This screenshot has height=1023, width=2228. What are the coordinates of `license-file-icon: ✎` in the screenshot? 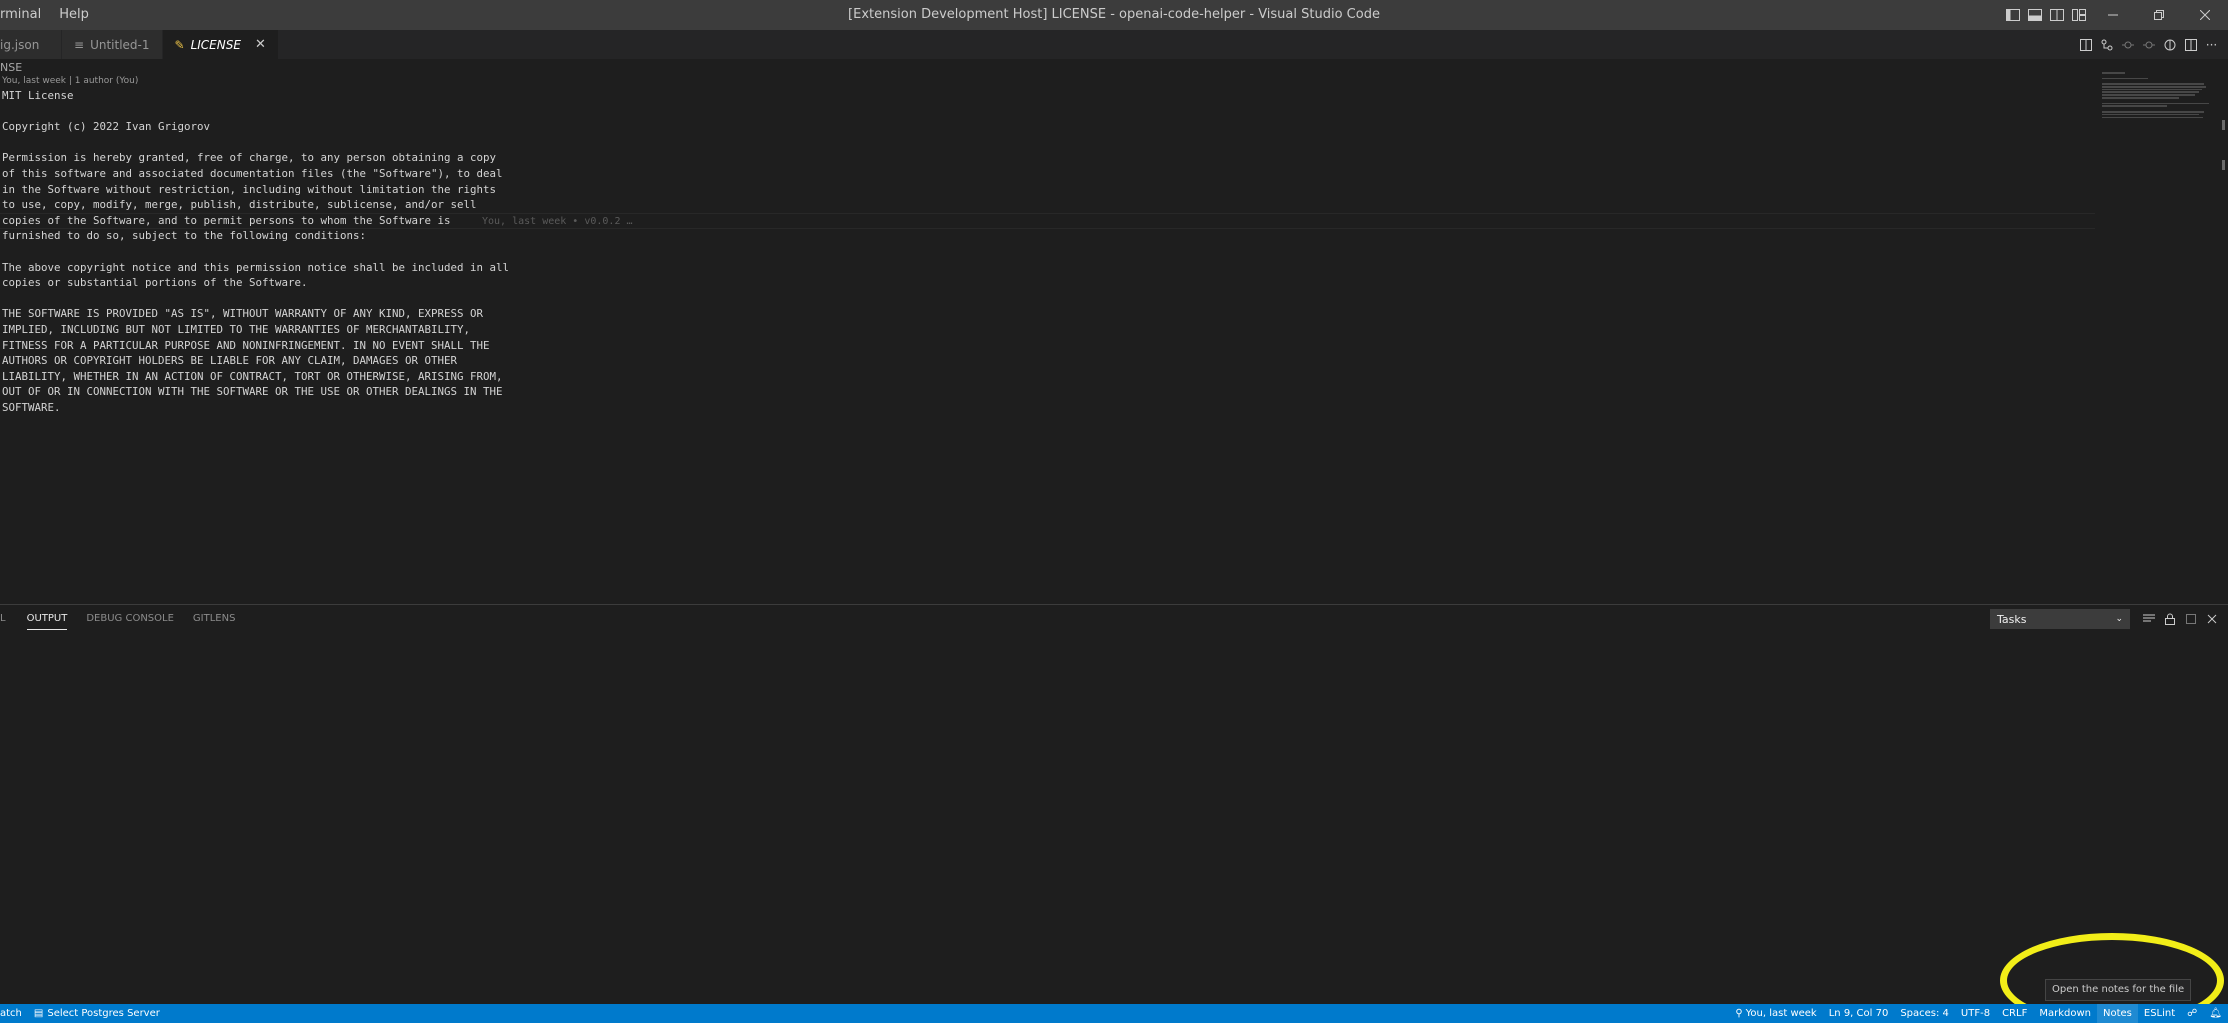 It's located at (179, 44).